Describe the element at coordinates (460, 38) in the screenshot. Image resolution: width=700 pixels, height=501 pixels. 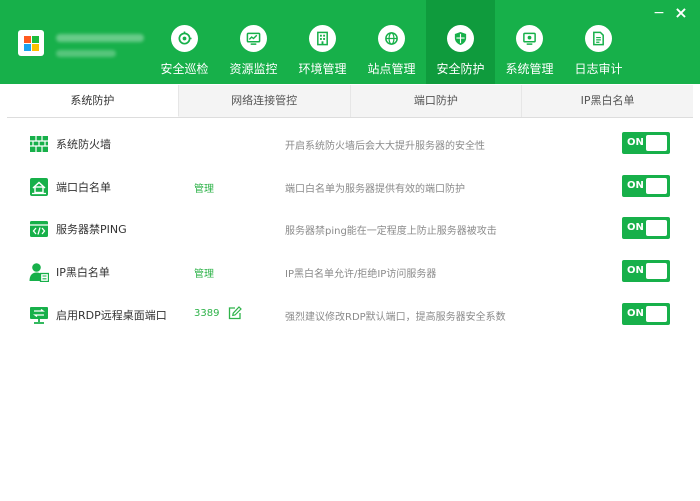
I see `shield-icon` at that location.